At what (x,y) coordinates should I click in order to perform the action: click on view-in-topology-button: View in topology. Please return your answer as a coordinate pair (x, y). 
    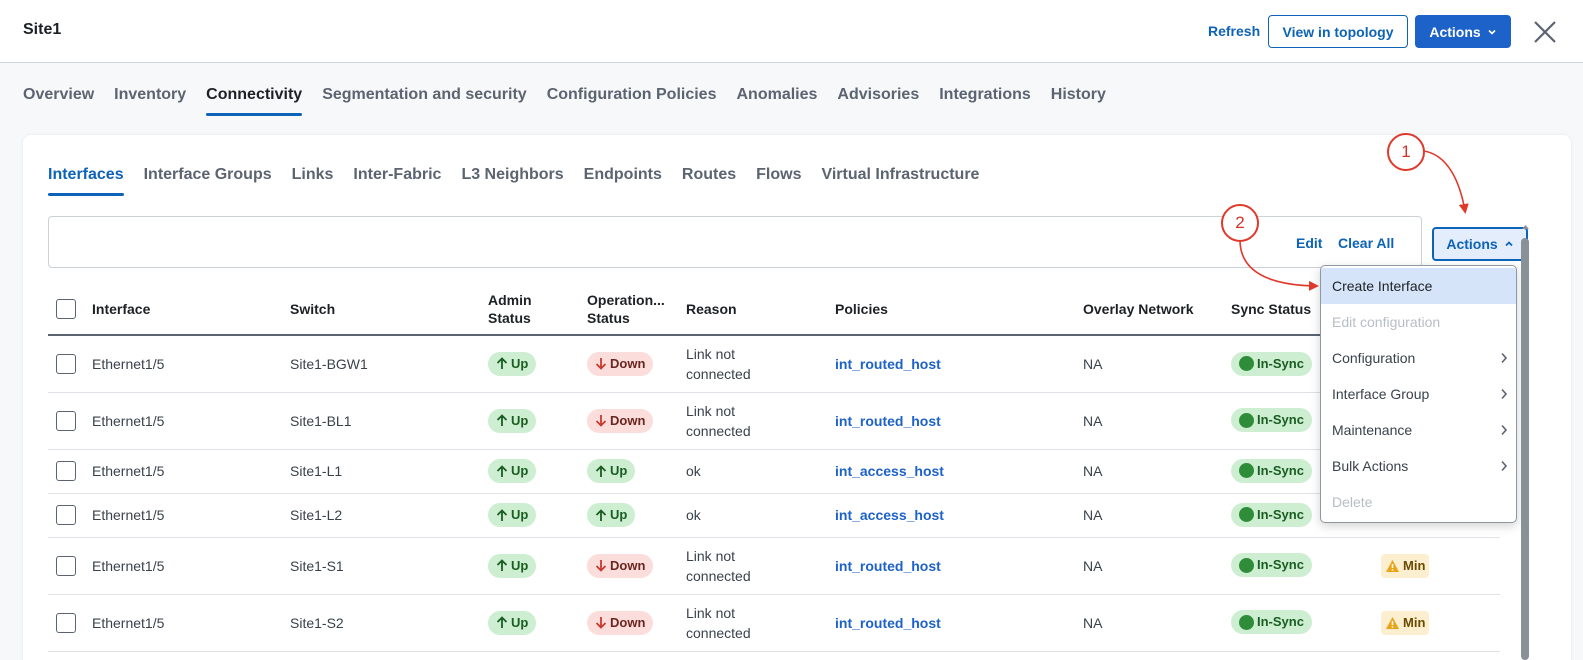
    Looking at the image, I should click on (1338, 31).